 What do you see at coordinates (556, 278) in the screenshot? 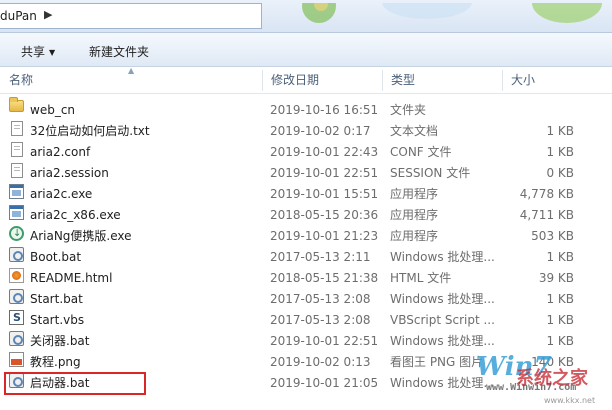
I see `file-size: 39 KB` at bounding box center [556, 278].